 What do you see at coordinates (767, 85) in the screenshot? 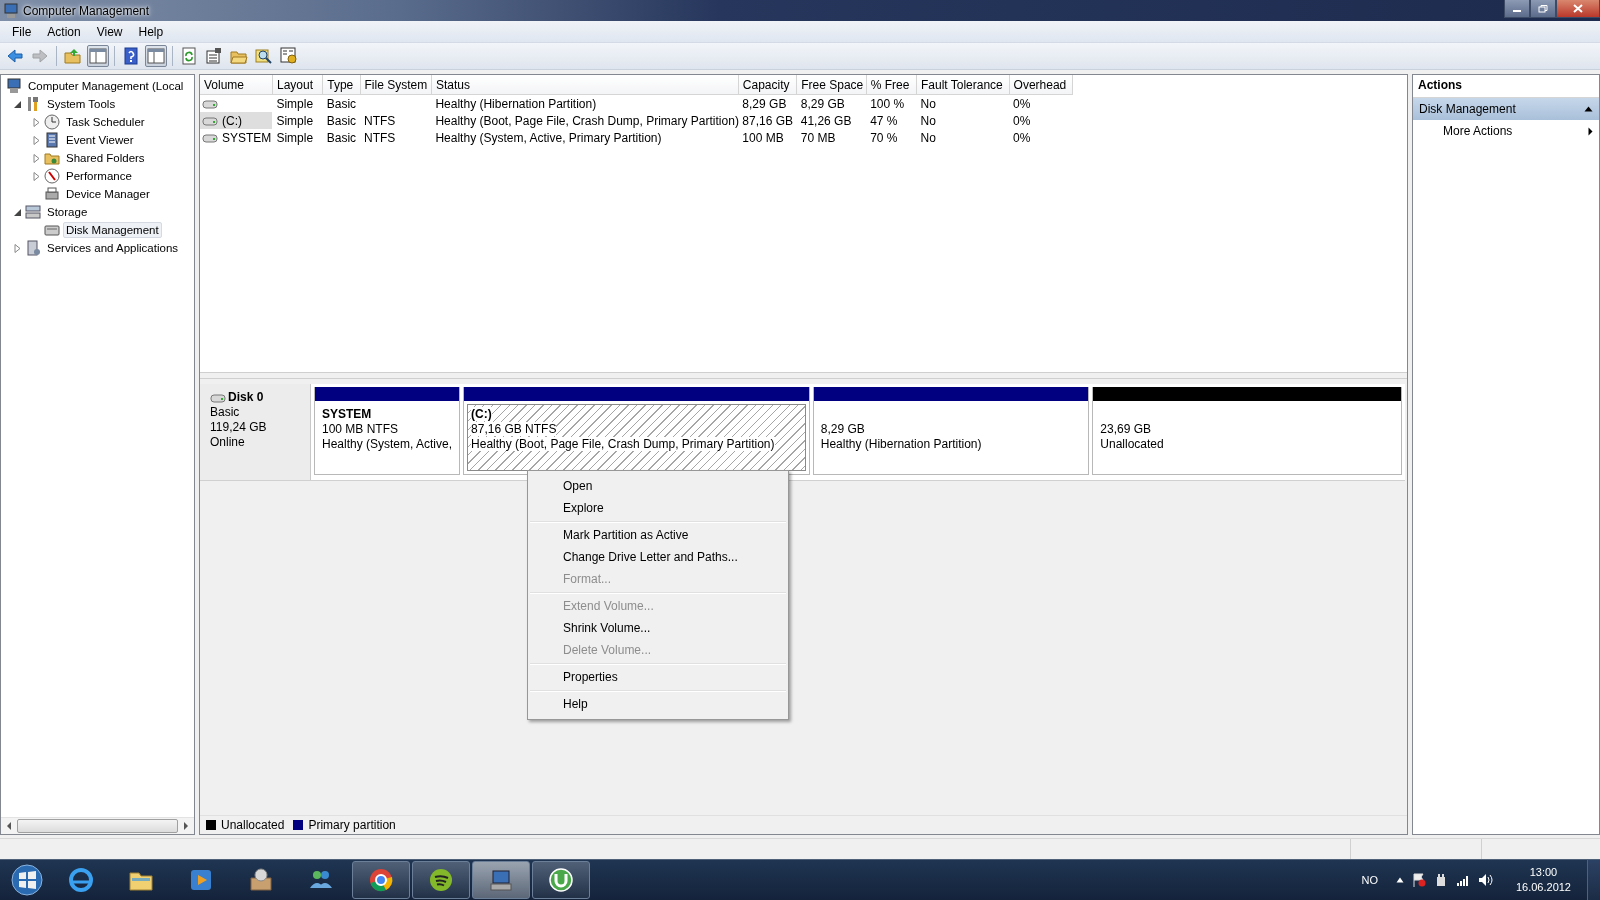
I see `column-header: Capacity` at bounding box center [767, 85].